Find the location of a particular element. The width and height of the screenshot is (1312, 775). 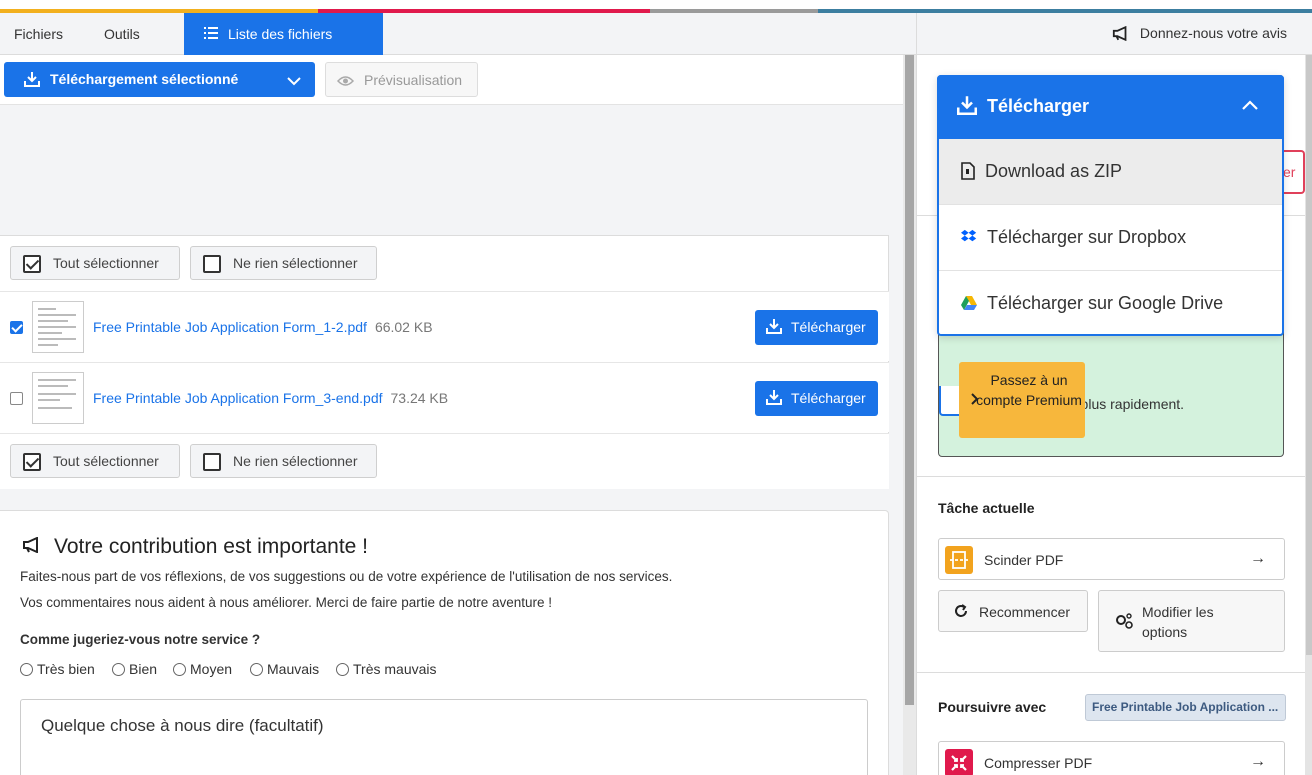

split-pdf-icon is located at coordinates (959, 560).